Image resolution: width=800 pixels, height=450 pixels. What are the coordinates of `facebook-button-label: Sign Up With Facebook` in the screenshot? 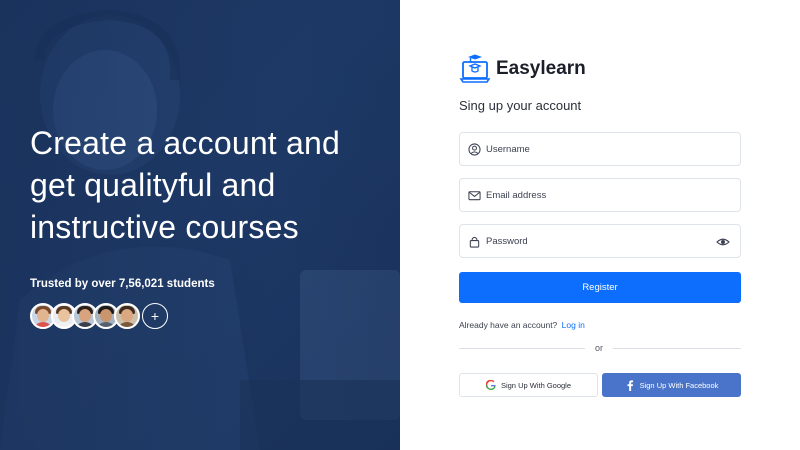 It's located at (679, 385).